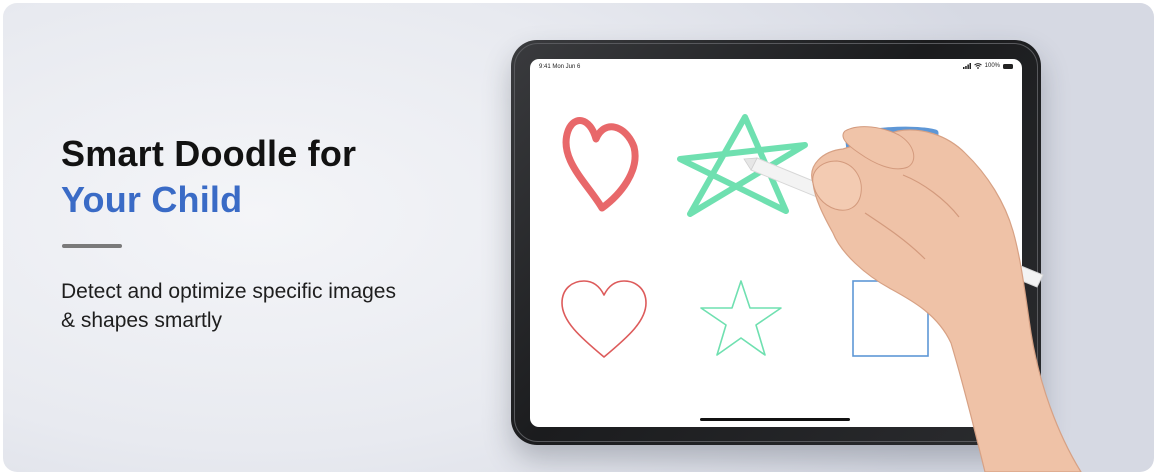 The height and width of the screenshot is (475, 1157). I want to click on headline-line-2: Your Child, so click(152, 199).